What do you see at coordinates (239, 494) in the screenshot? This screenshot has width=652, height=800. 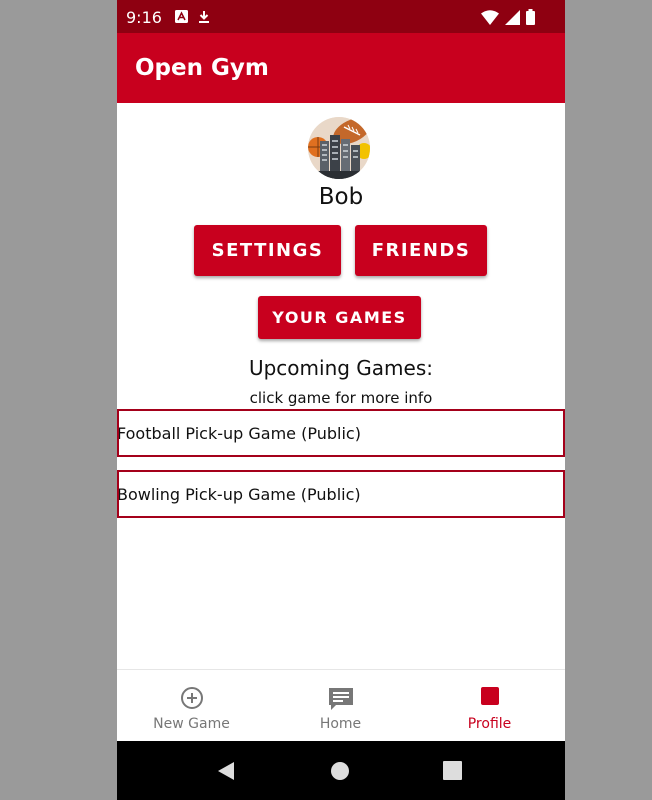 I see `game-title: Bowling Pick-up Game (Public)` at bounding box center [239, 494].